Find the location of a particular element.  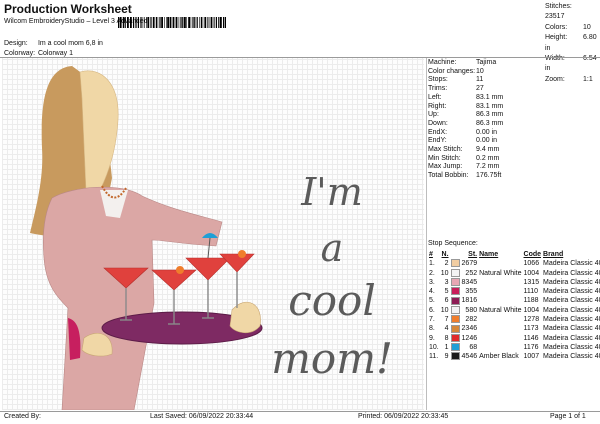

design-text-line1: I'm is located at coordinates (332, 192).